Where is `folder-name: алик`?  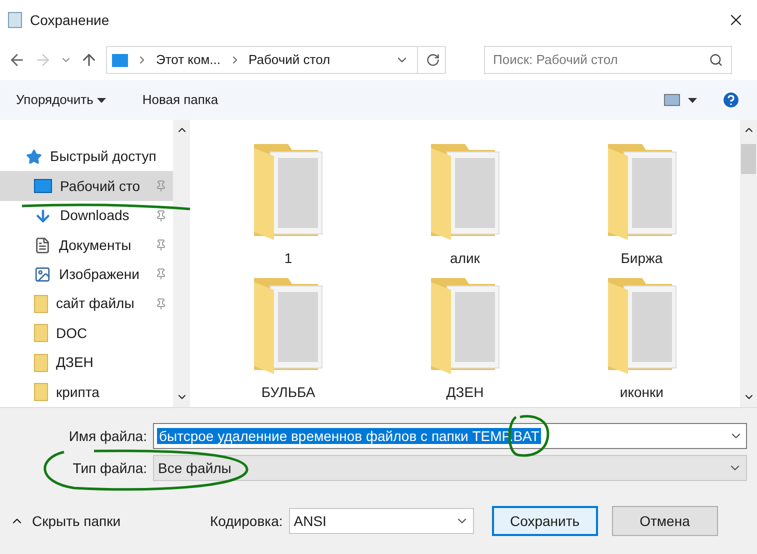
folder-name: алик is located at coordinates (465, 258).